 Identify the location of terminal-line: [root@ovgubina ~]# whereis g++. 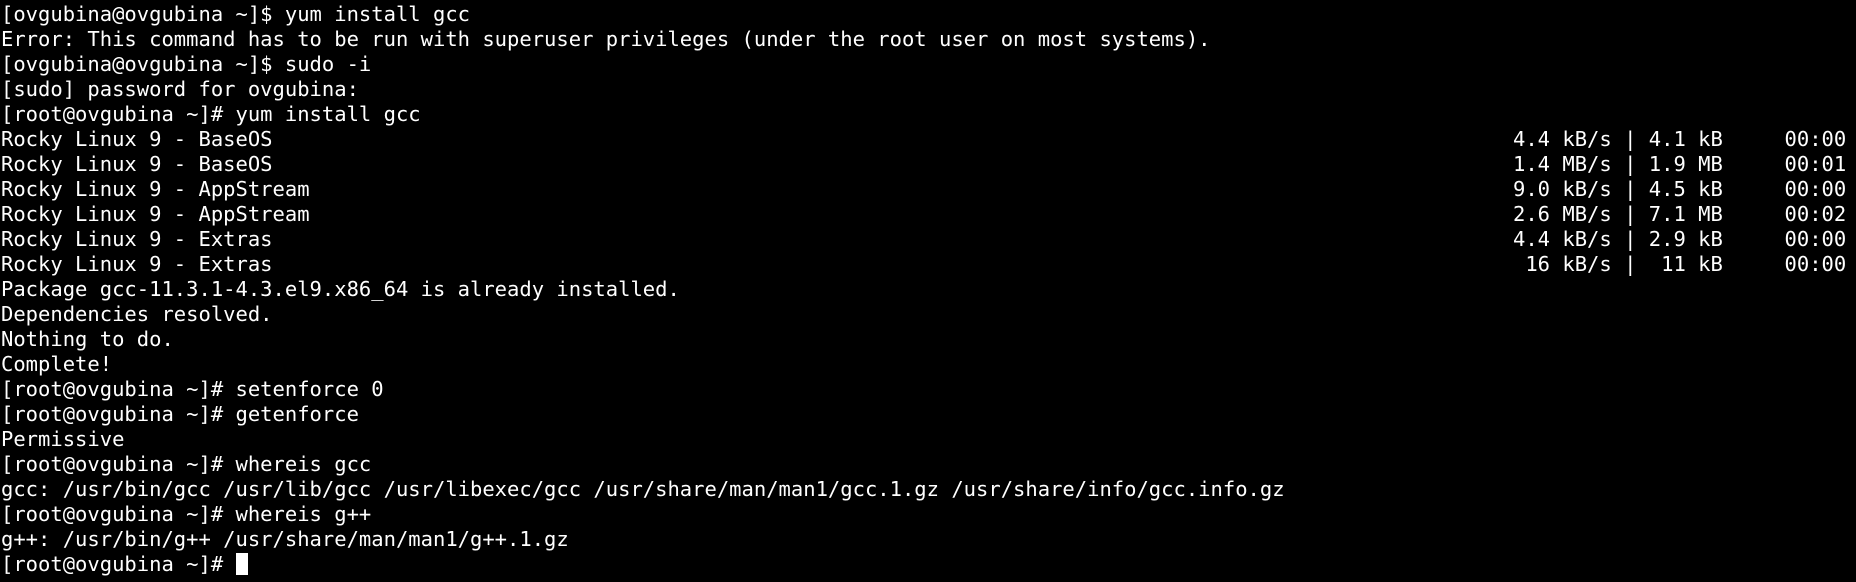
(186, 514).